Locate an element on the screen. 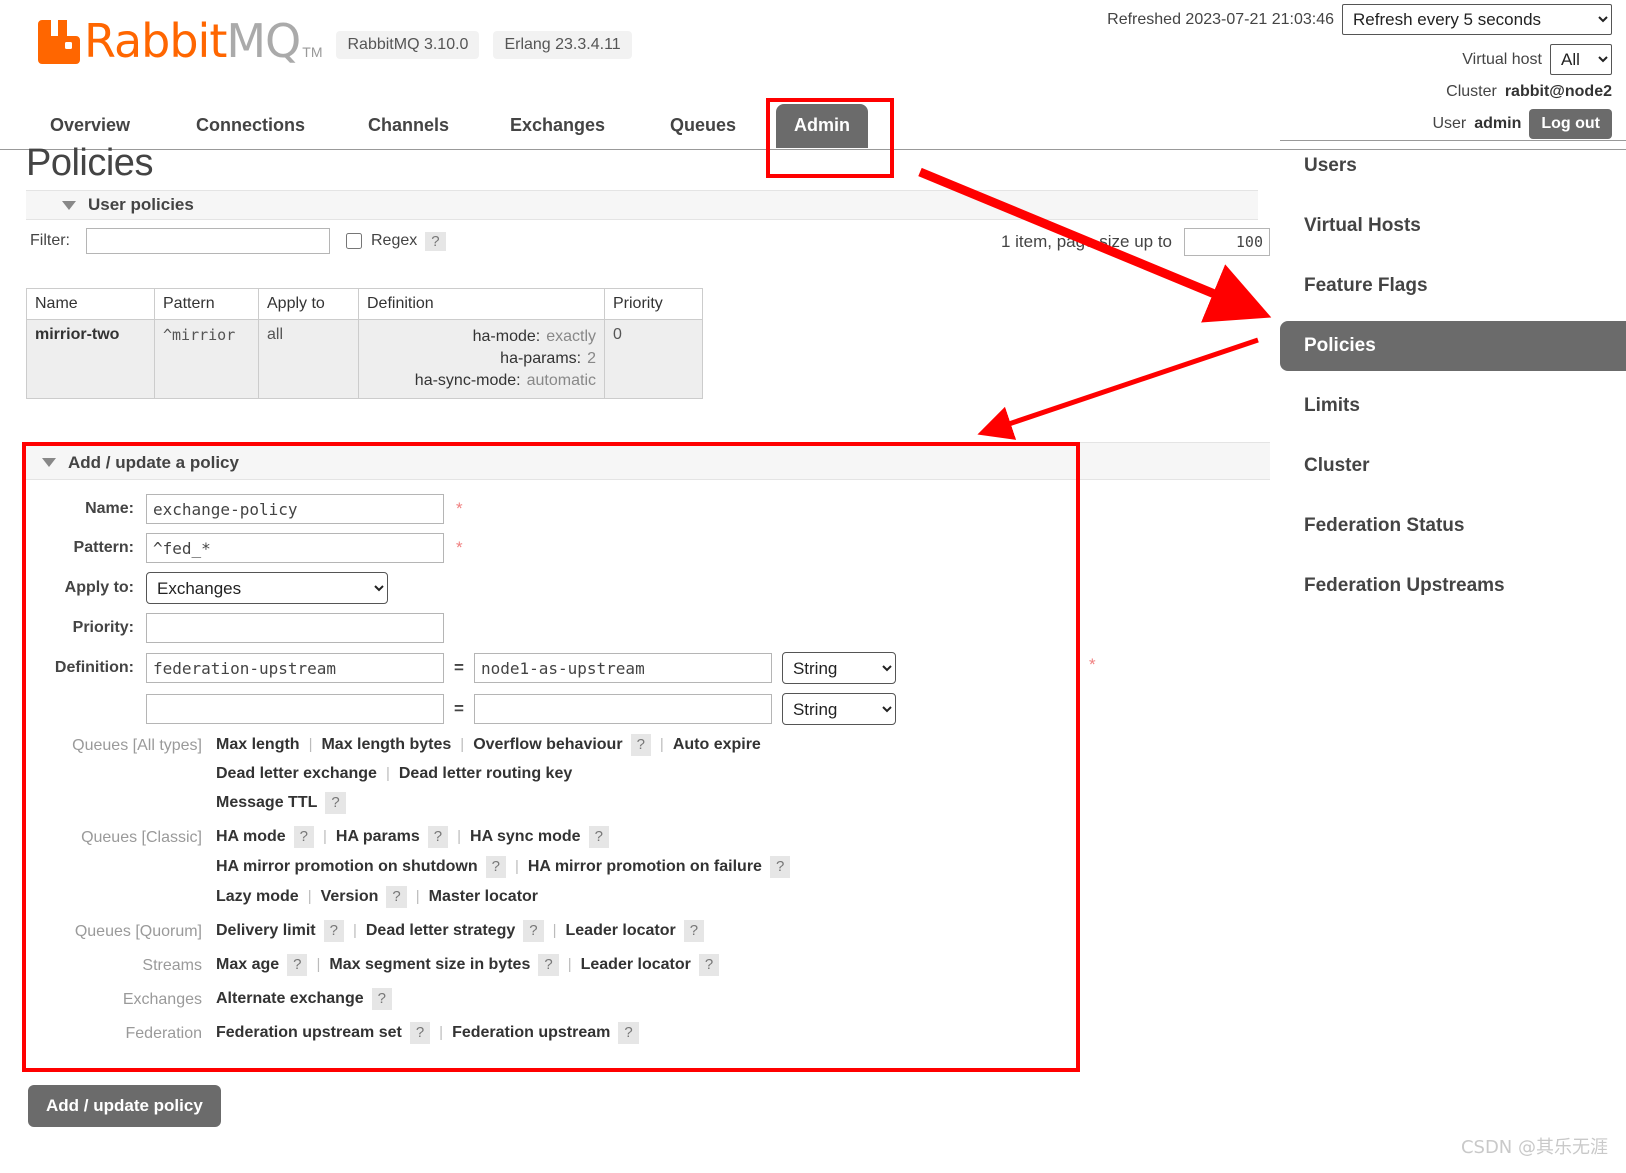 The height and width of the screenshot is (1173, 1626). sidebar-item-virtual-hosts: Virtual Hosts is located at coordinates (1453, 226).